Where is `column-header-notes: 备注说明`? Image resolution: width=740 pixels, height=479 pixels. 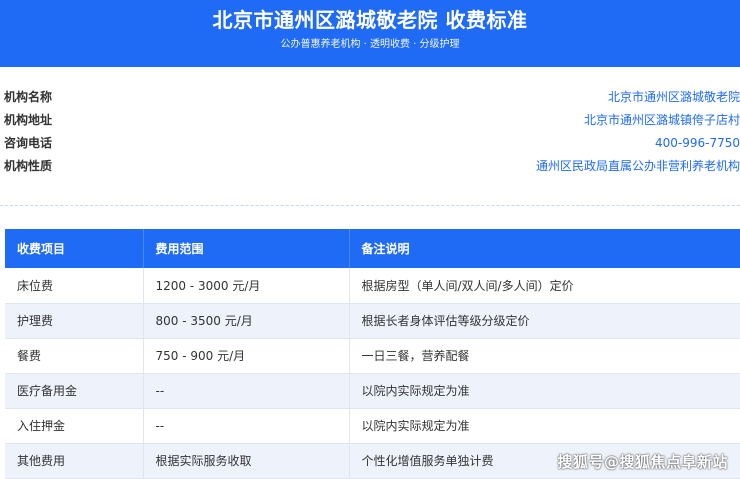
column-header-notes: 备注说明 is located at coordinates (544, 248).